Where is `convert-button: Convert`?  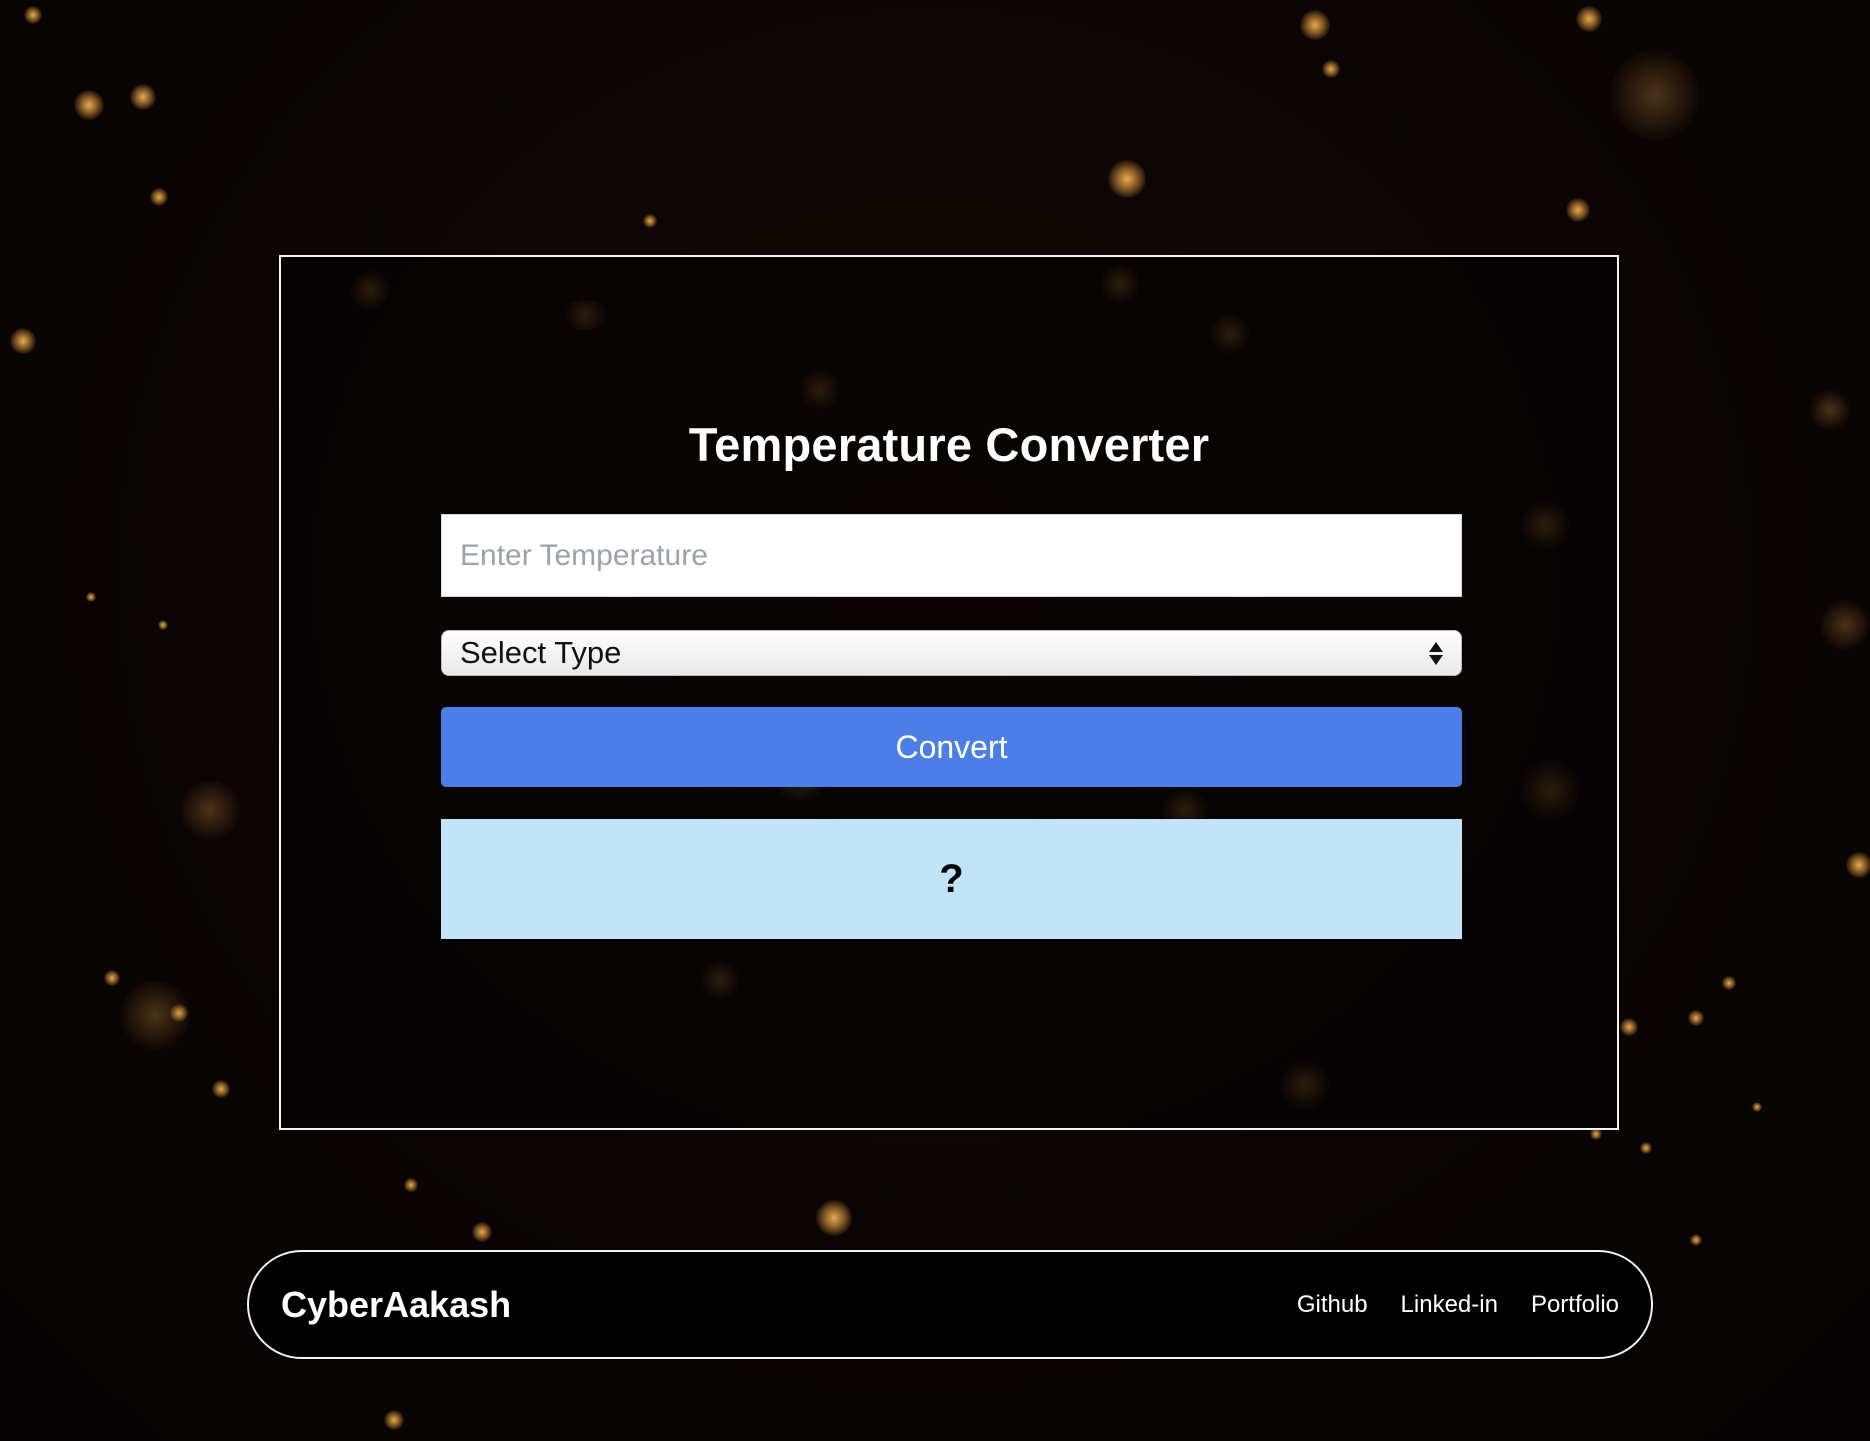
convert-button: Convert is located at coordinates (951, 747).